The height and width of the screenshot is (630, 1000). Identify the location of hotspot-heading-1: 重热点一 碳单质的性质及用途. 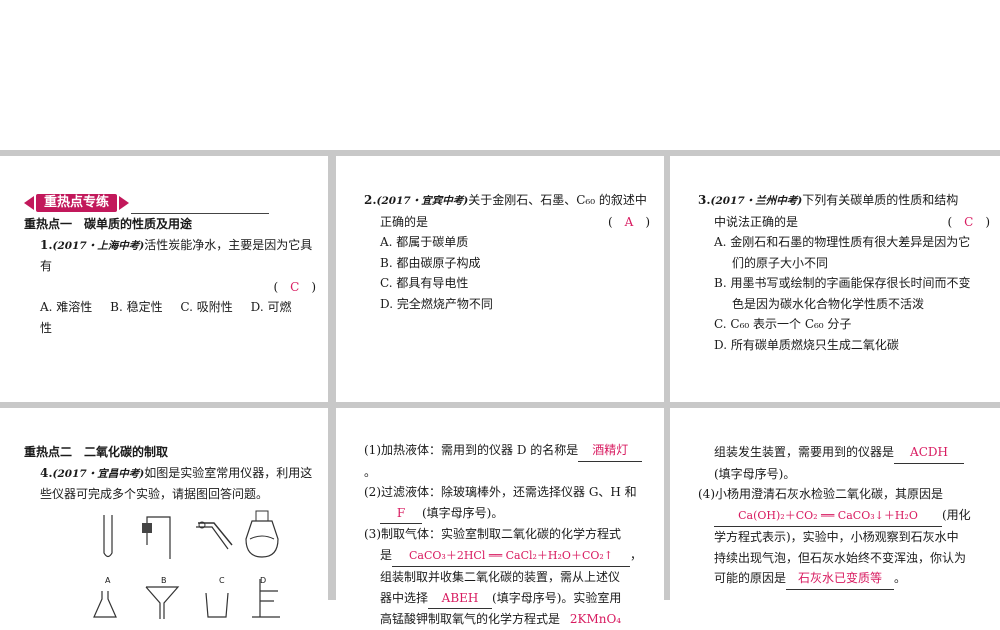
(108, 224).